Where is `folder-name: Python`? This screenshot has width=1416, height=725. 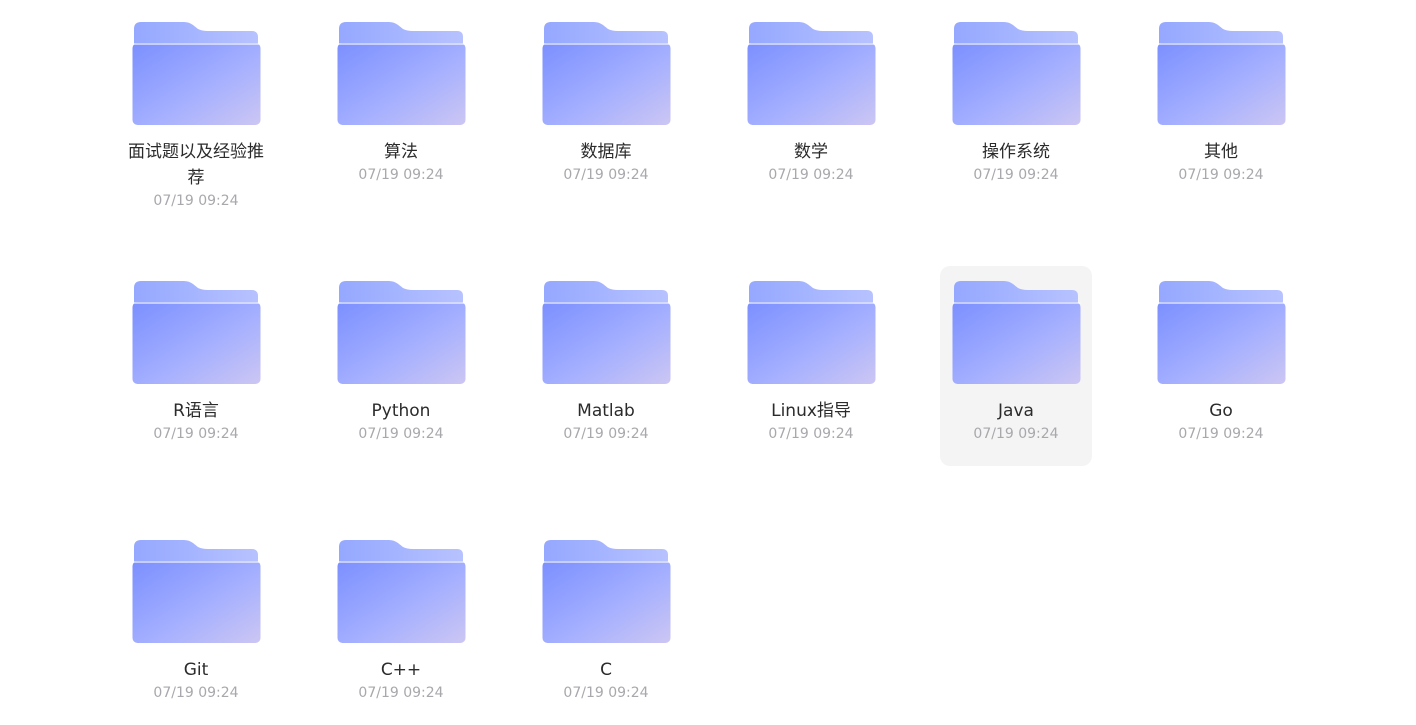
folder-name: Python is located at coordinates (401, 411).